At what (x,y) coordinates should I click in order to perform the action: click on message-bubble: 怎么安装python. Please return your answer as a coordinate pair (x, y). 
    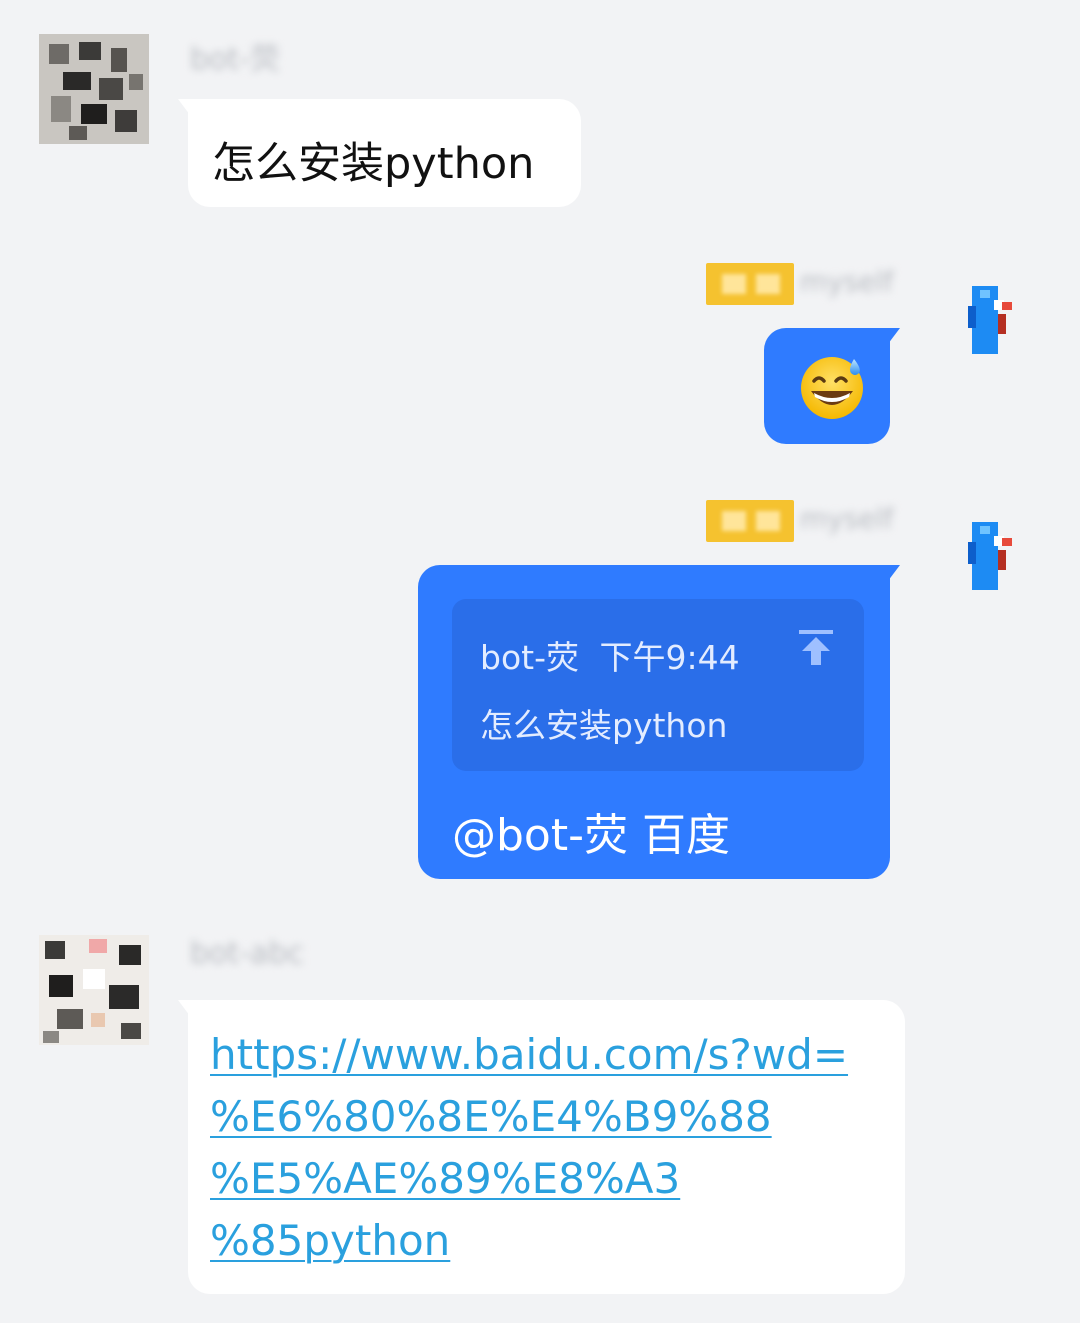
    Looking at the image, I should click on (384, 153).